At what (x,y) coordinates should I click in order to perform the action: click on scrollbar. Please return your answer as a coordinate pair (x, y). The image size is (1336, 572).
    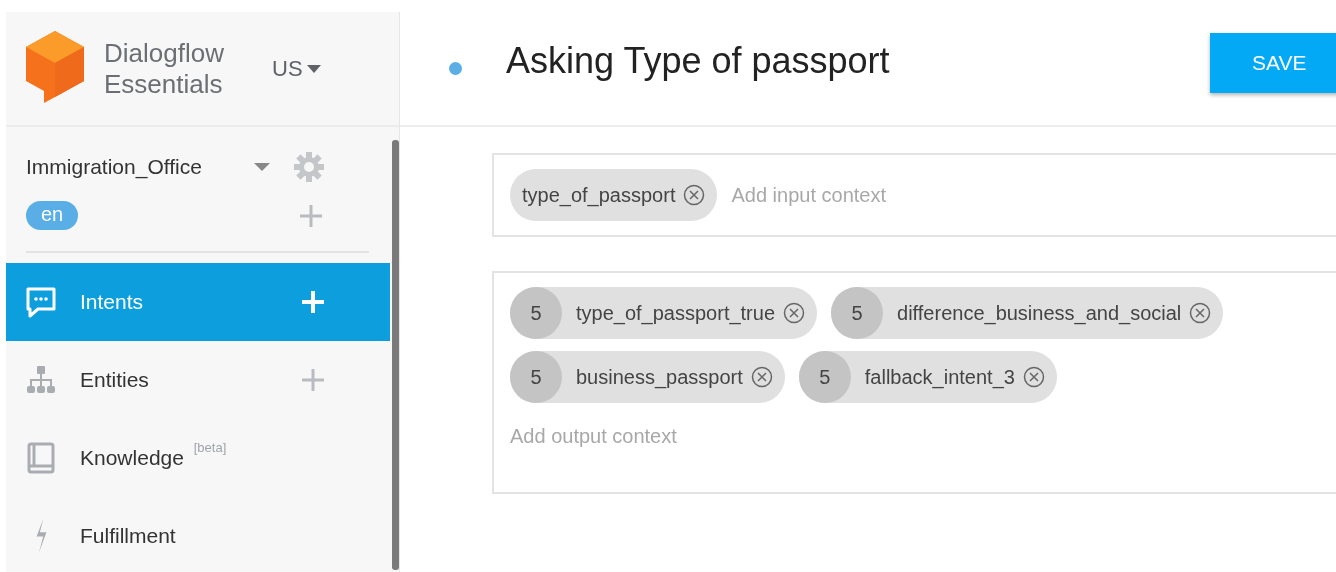
    Looking at the image, I should click on (395, 355).